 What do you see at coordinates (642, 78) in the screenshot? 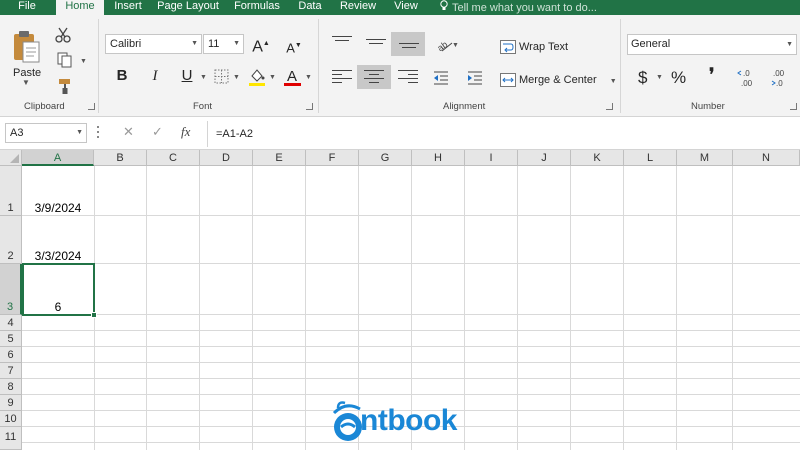
I see `currency-format-button: $` at bounding box center [642, 78].